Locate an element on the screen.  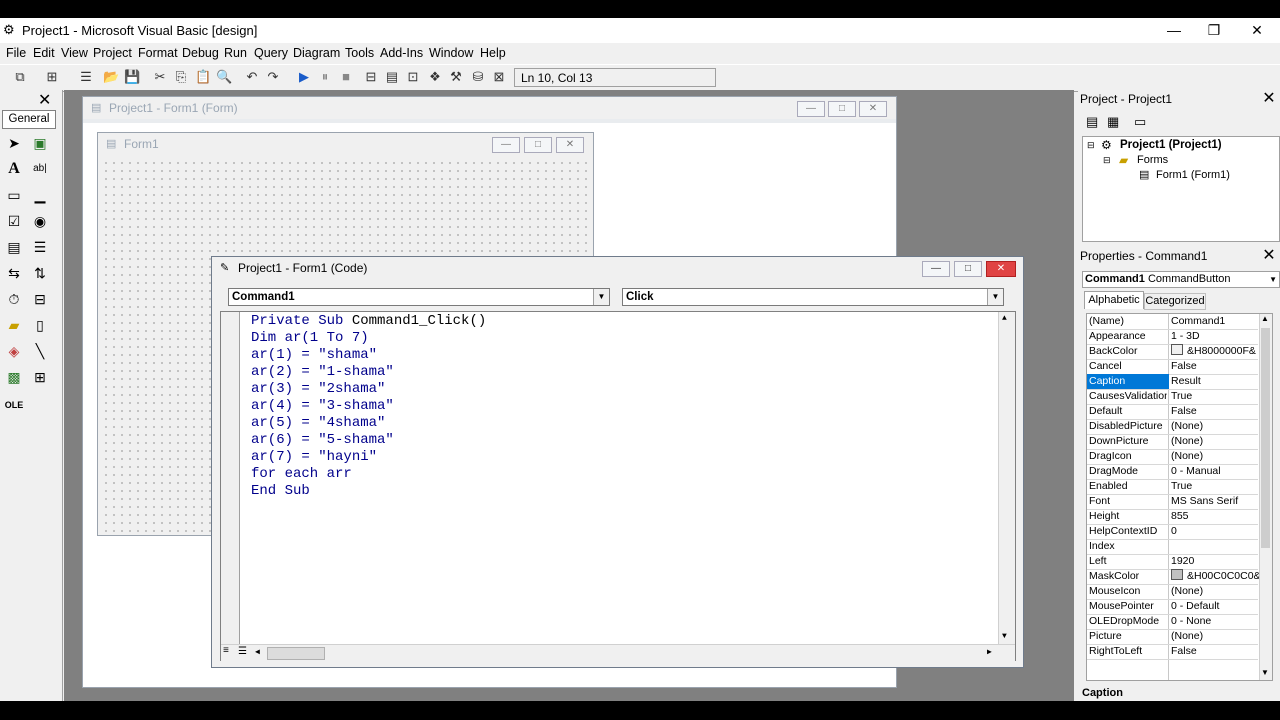
optionbutton-tool-icon: ◉ is located at coordinates (40, 221).